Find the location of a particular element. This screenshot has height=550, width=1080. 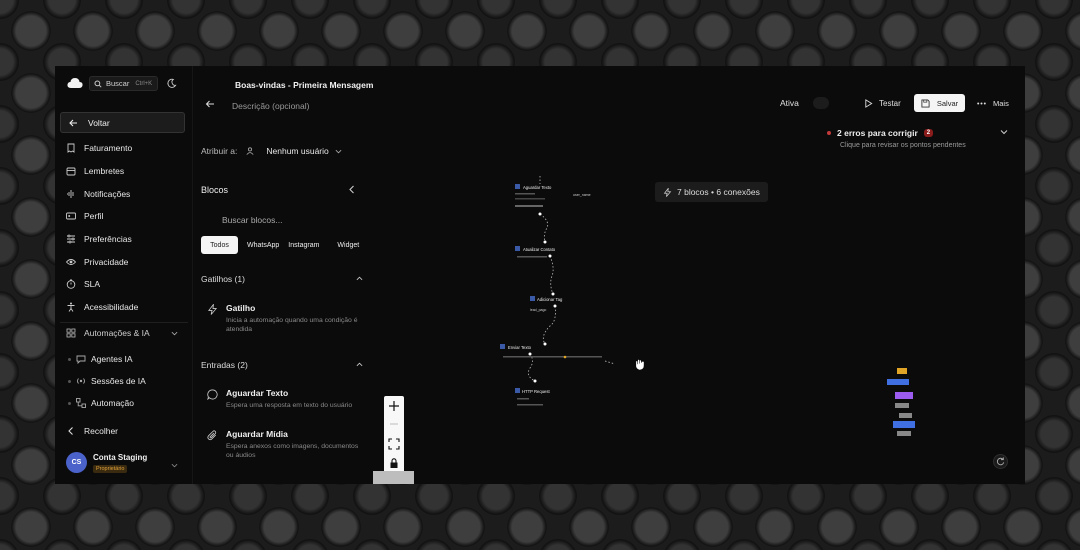

back-label: Voltar is located at coordinates (99, 122).